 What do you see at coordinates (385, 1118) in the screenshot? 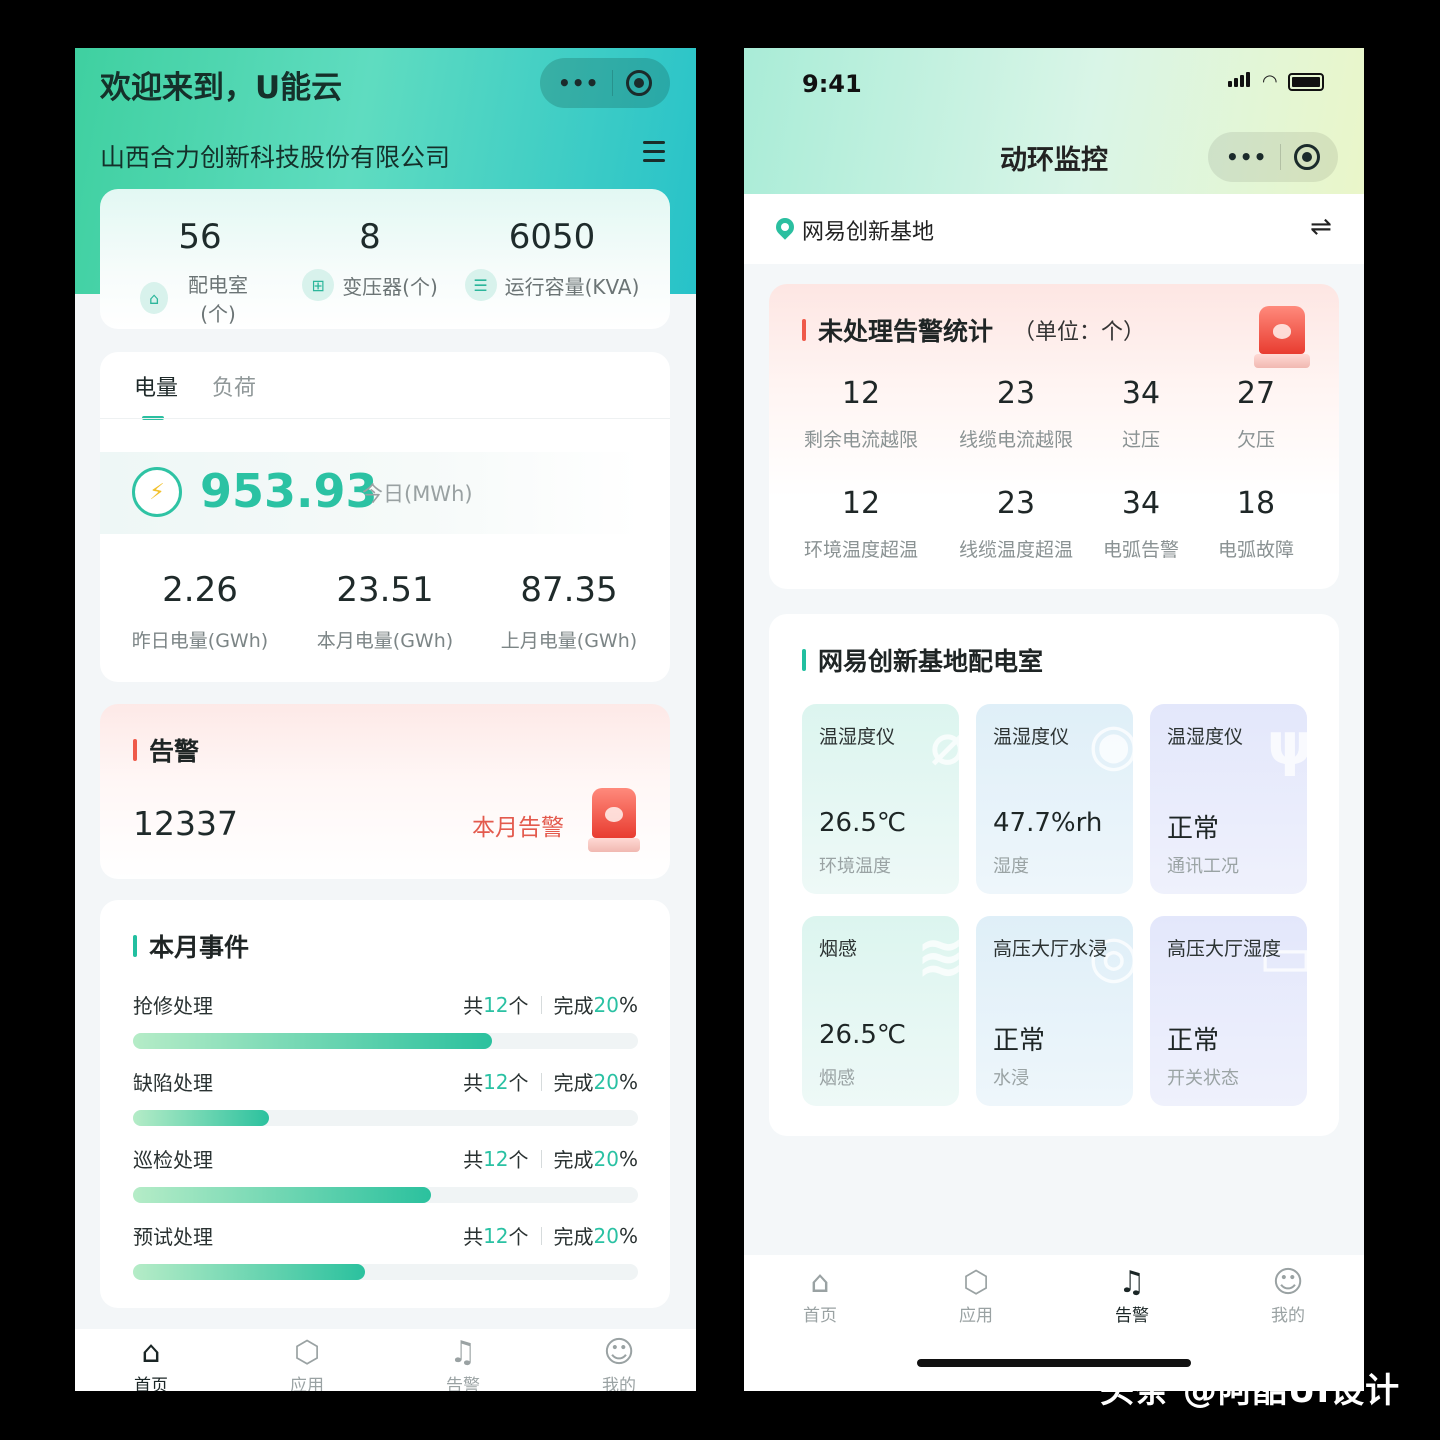
I see `progress-track` at bounding box center [385, 1118].